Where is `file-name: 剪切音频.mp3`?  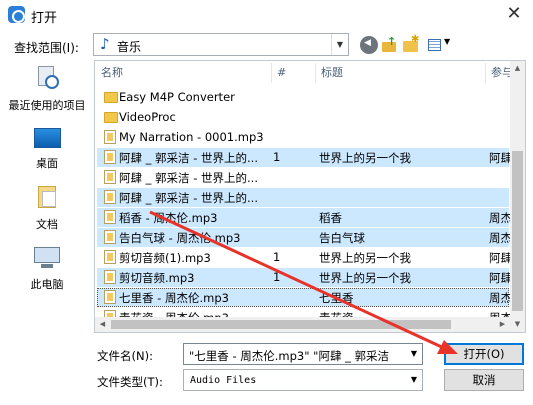
file-name: 剪切音频.mp3 is located at coordinates (157, 278).